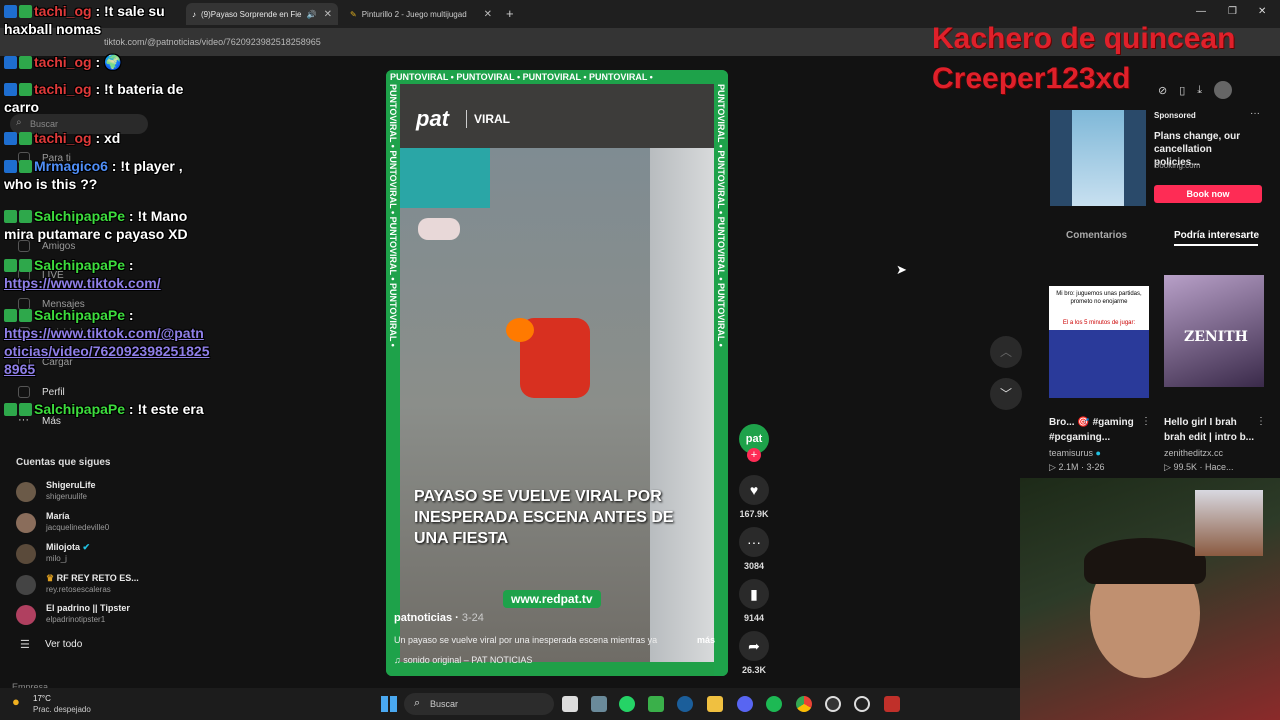  I want to click on following-handle: elpadrinotipster1, so click(76, 619).